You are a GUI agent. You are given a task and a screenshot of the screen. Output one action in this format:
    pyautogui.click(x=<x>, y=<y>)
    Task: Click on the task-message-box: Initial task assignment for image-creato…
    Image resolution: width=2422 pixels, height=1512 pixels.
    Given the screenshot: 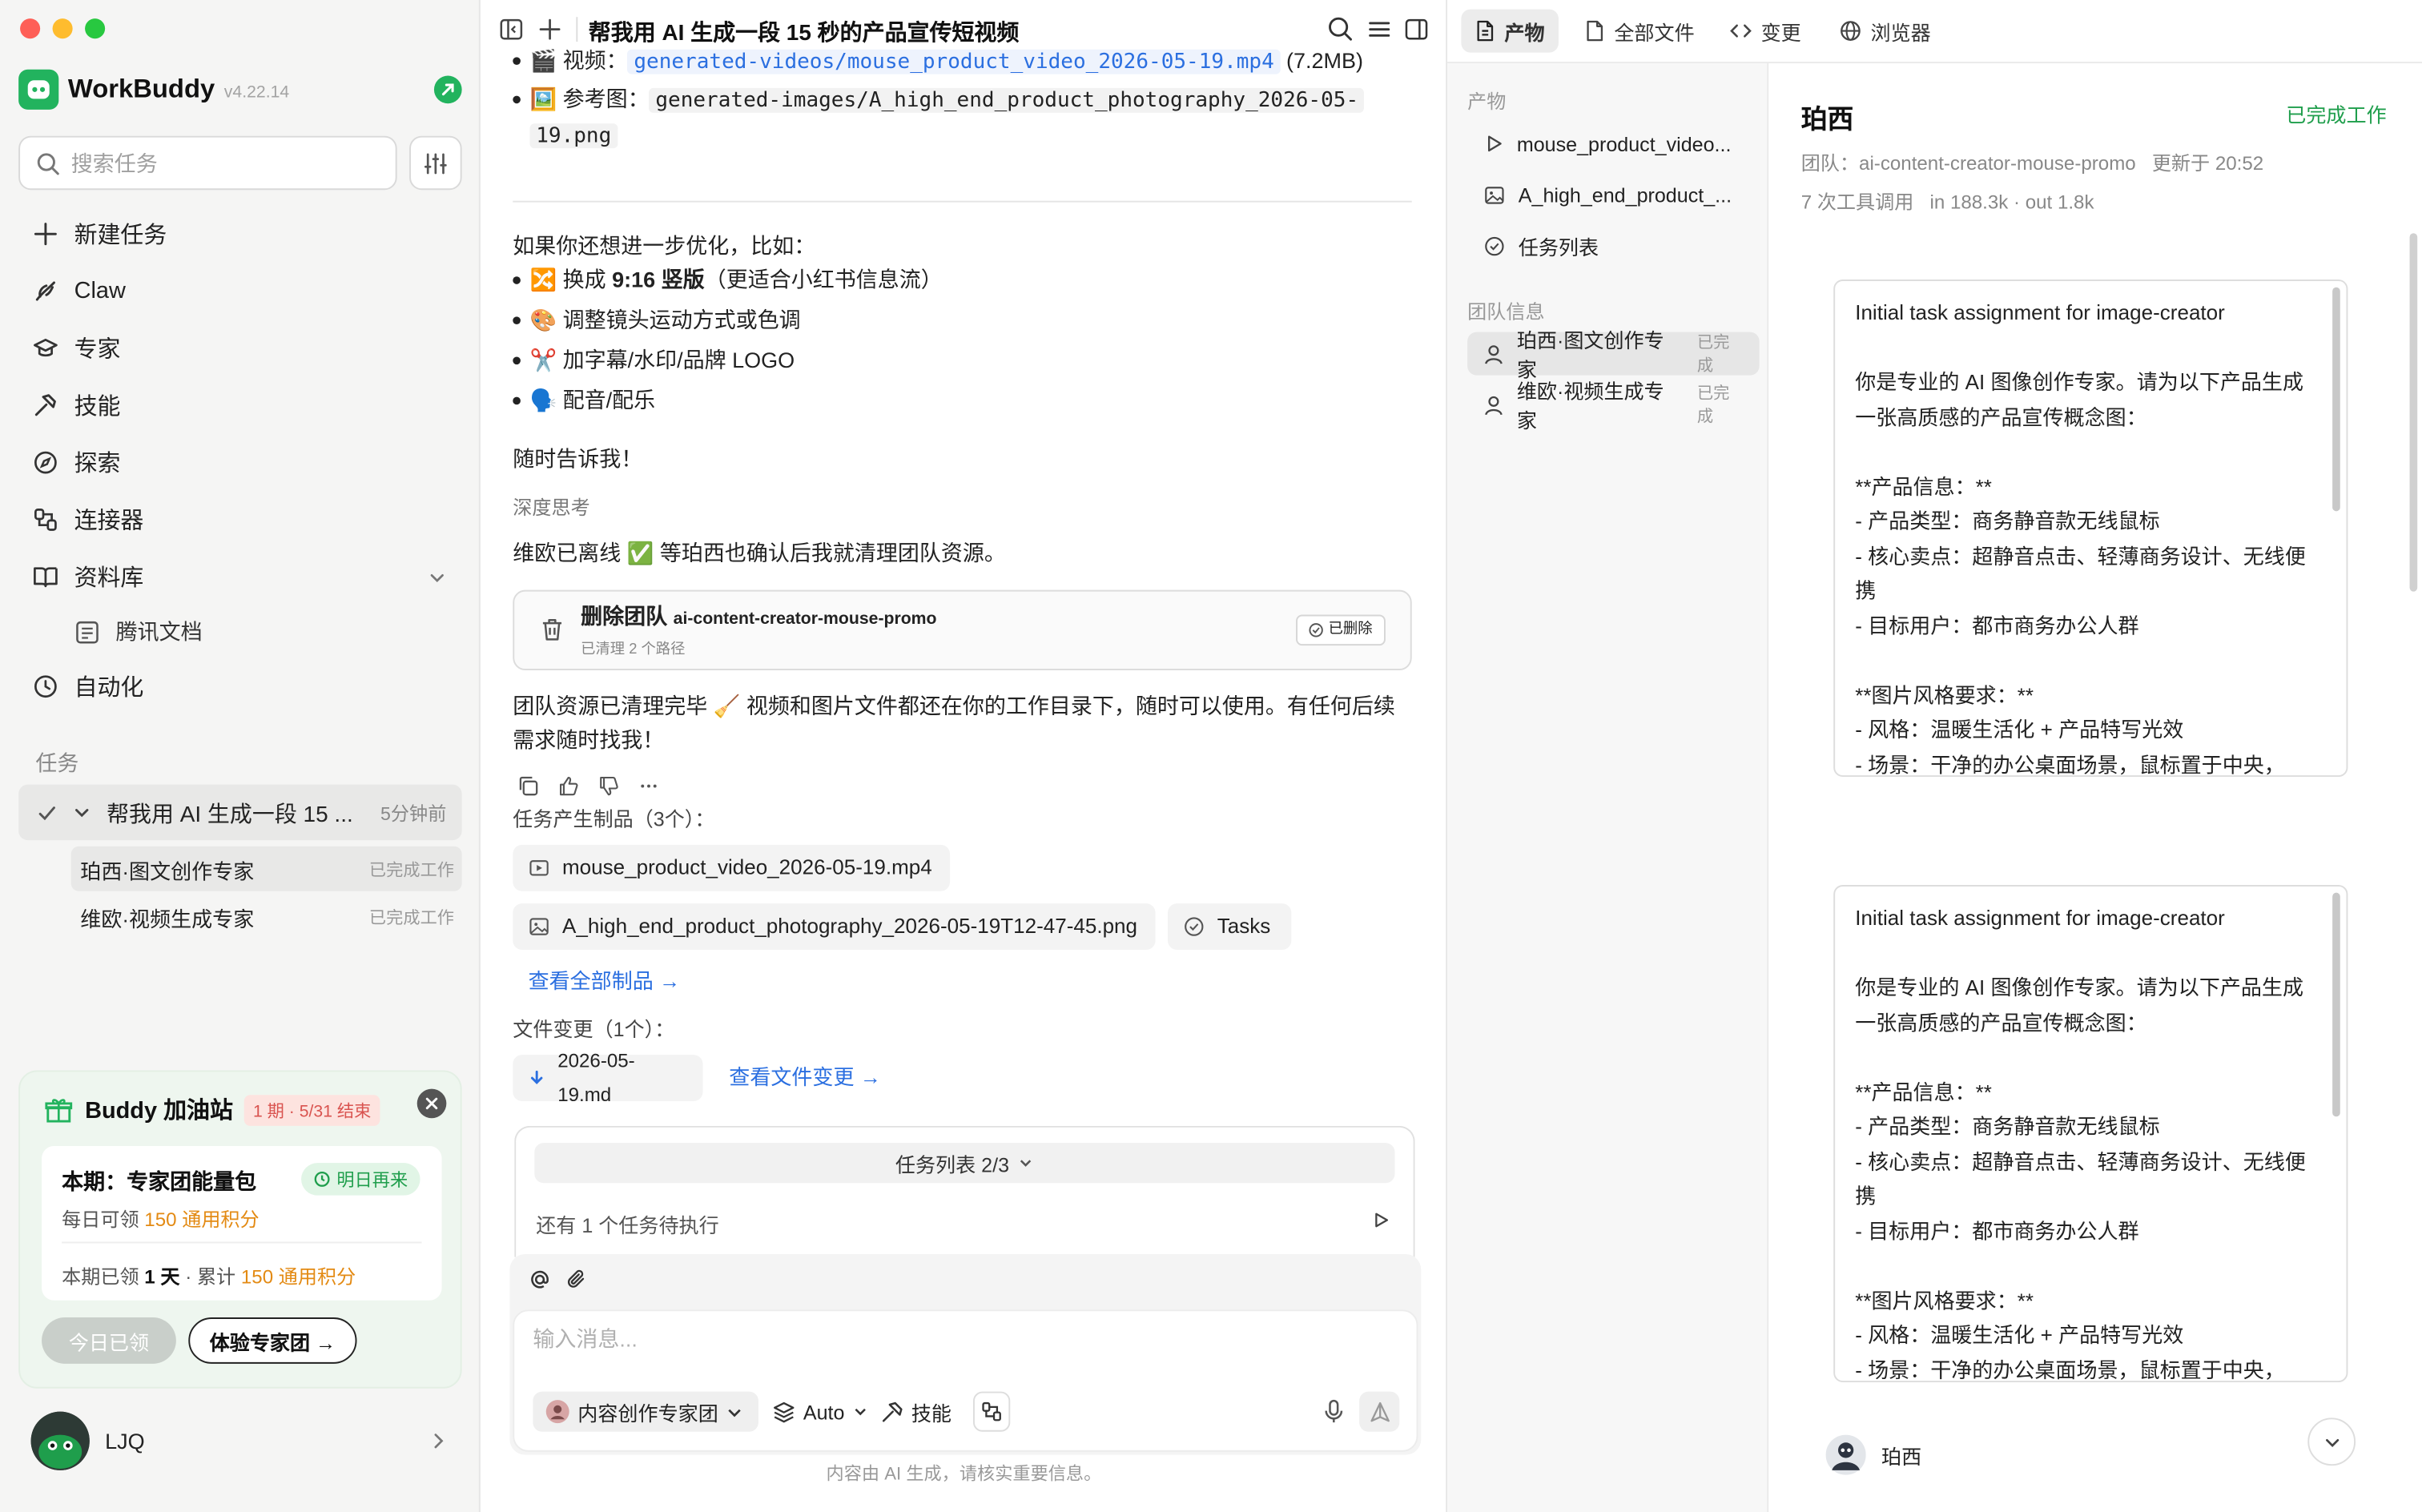 What is the action you would take?
    pyautogui.click(x=2090, y=1134)
    